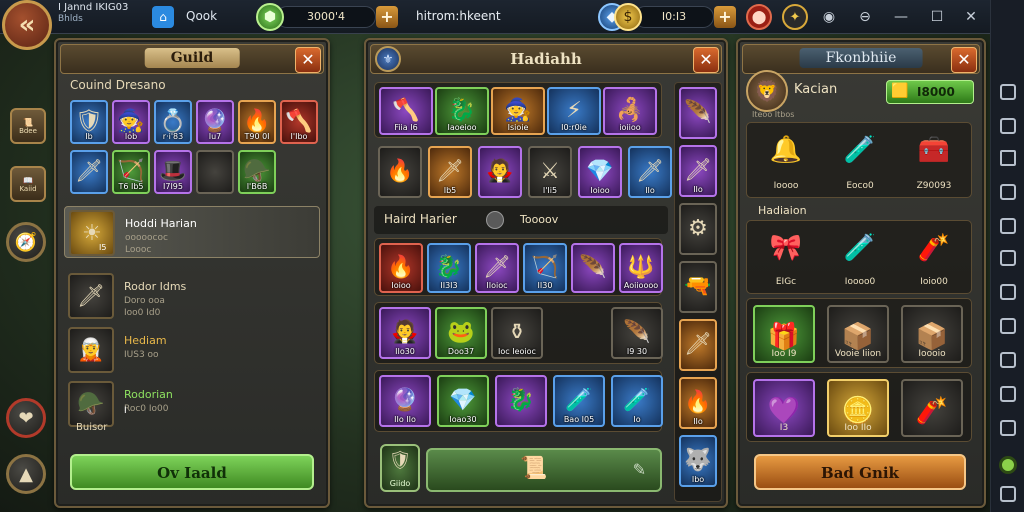  What do you see at coordinates (173, 172) in the screenshot?
I see `guild-item-slot: 🎩 I7I95` at bounding box center [173, 172].